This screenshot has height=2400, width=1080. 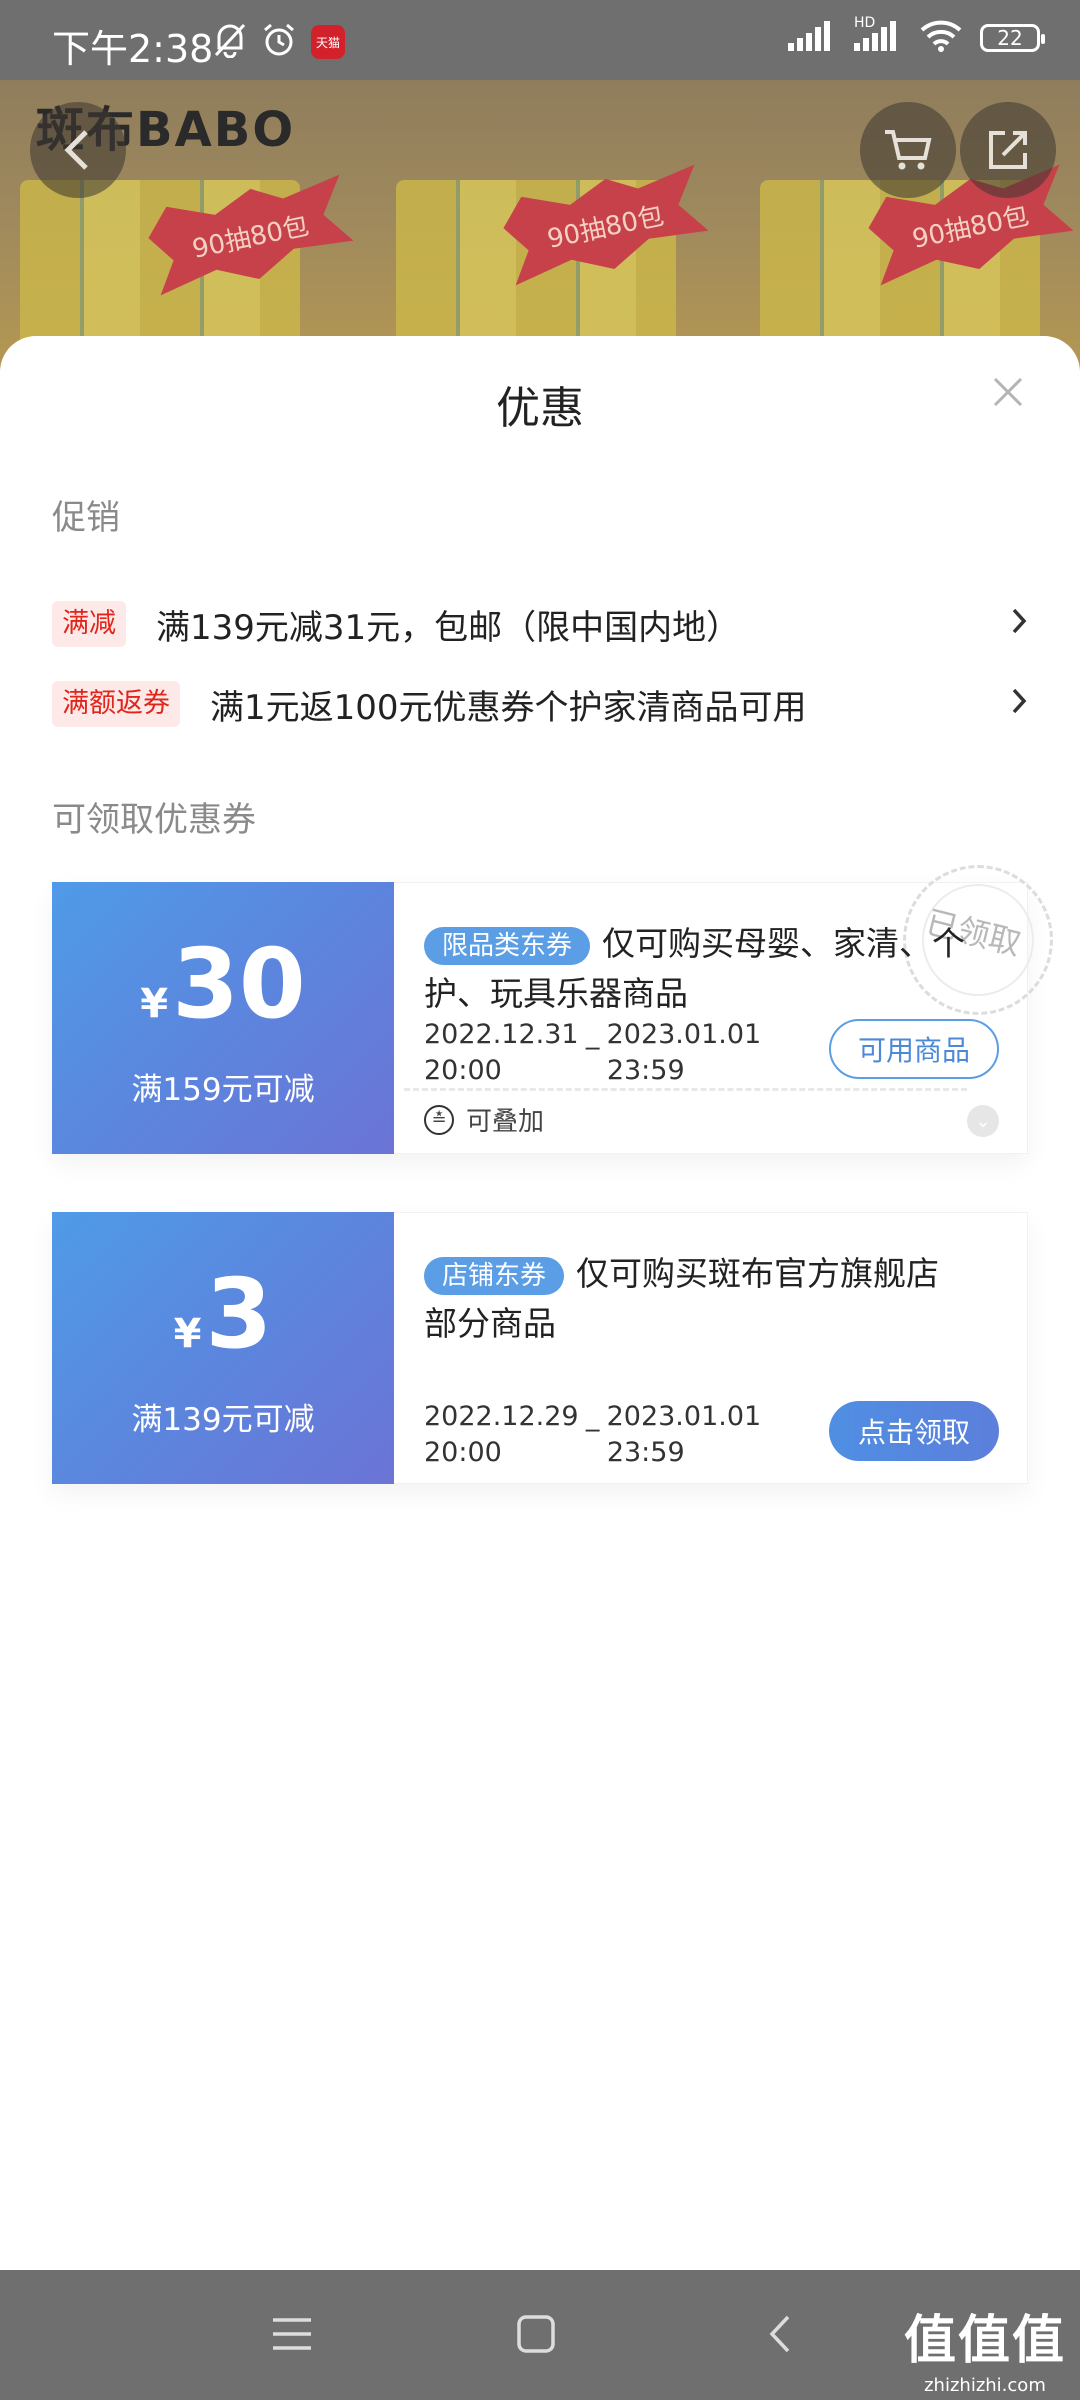 I want to click on share-icon, so click(x=1008, y=150).